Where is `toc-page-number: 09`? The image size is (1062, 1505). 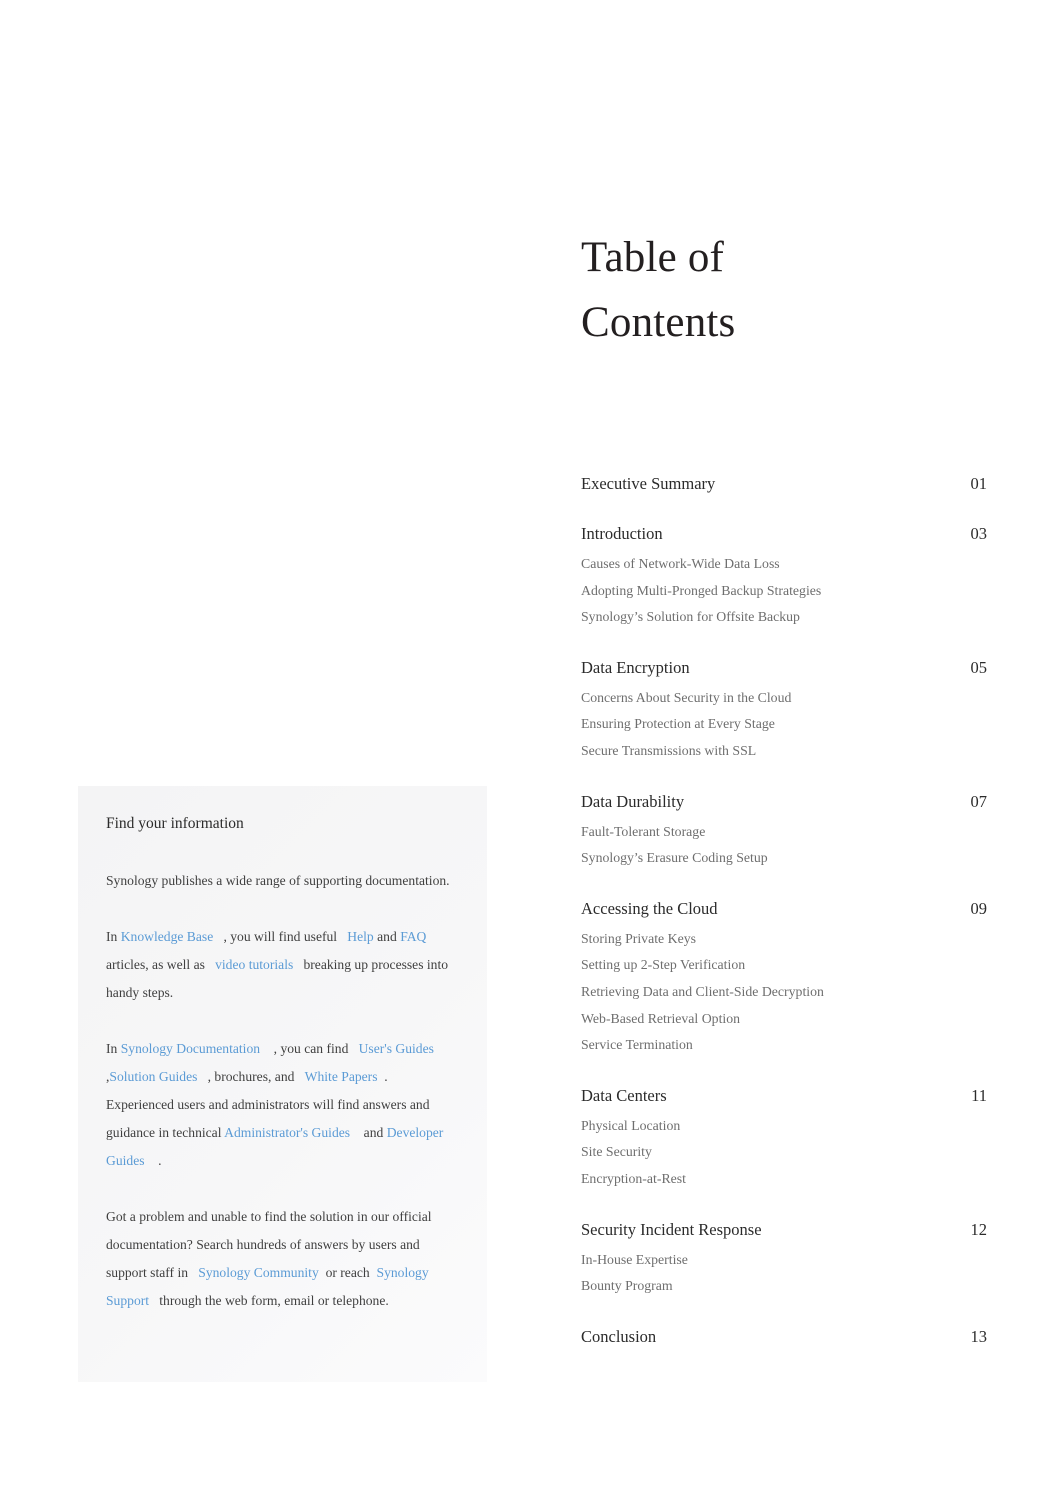
toc-page-number: 09 is located at coordinates (979, 908).